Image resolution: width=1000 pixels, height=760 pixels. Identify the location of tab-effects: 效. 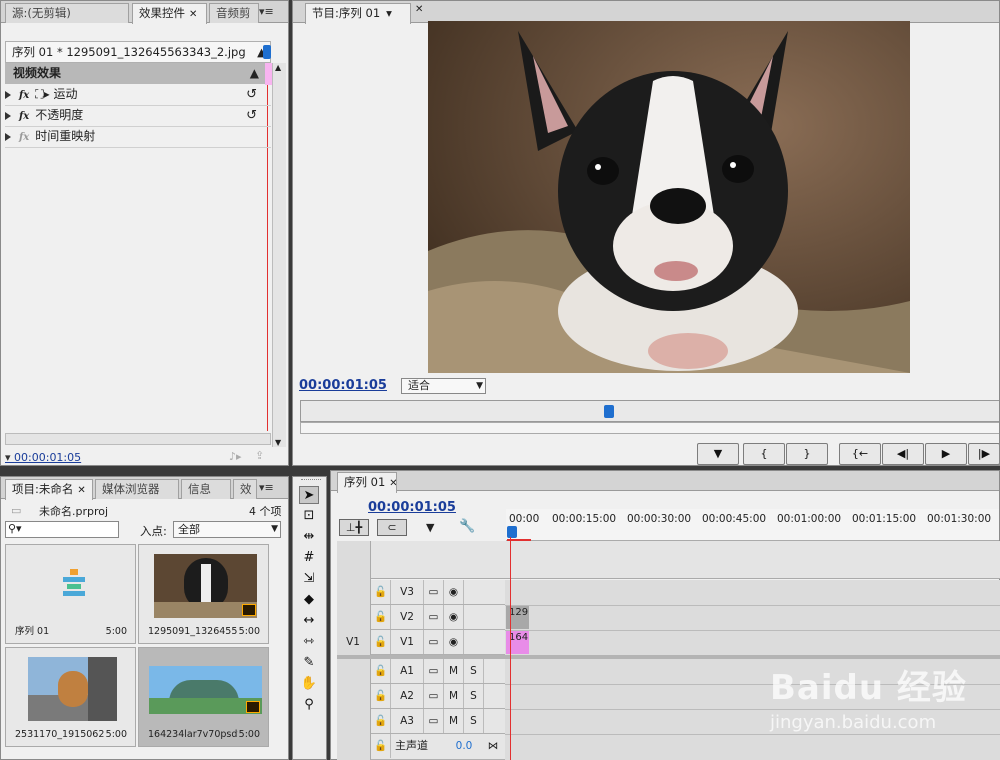
(245, 489).